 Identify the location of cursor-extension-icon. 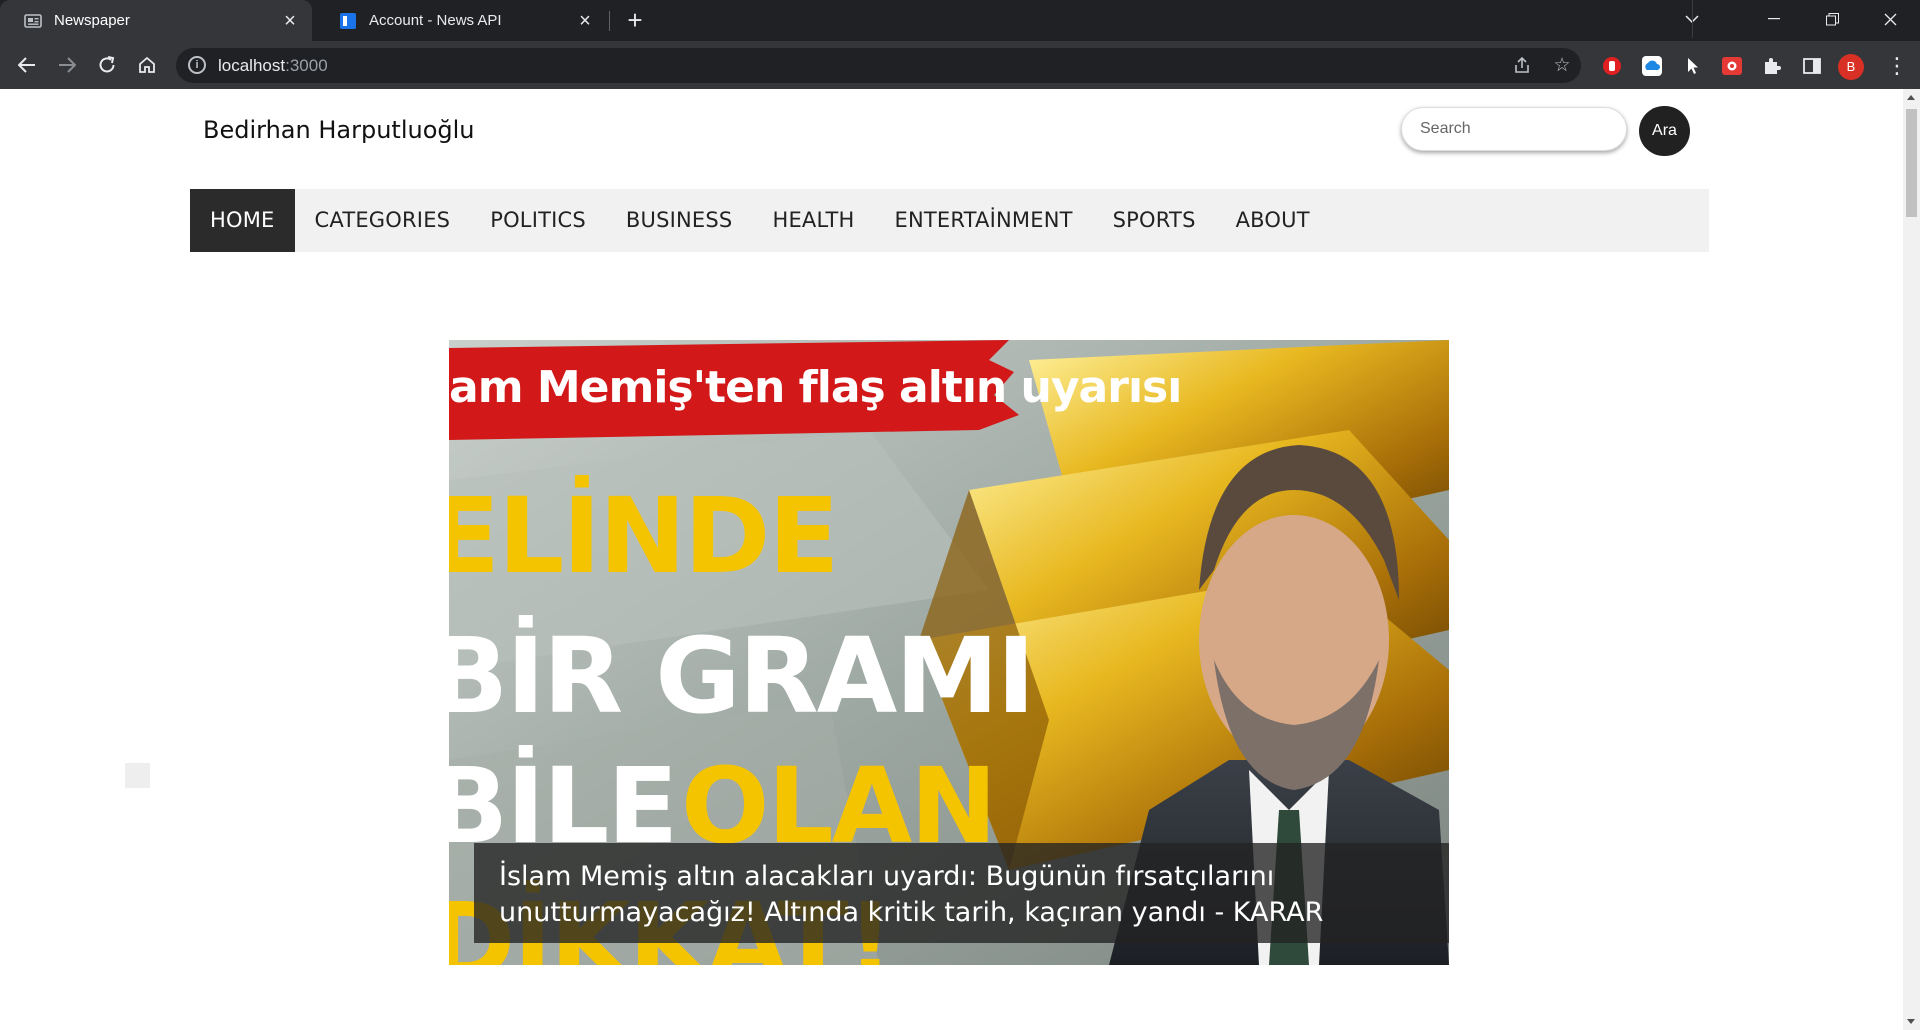
(1692, 66).